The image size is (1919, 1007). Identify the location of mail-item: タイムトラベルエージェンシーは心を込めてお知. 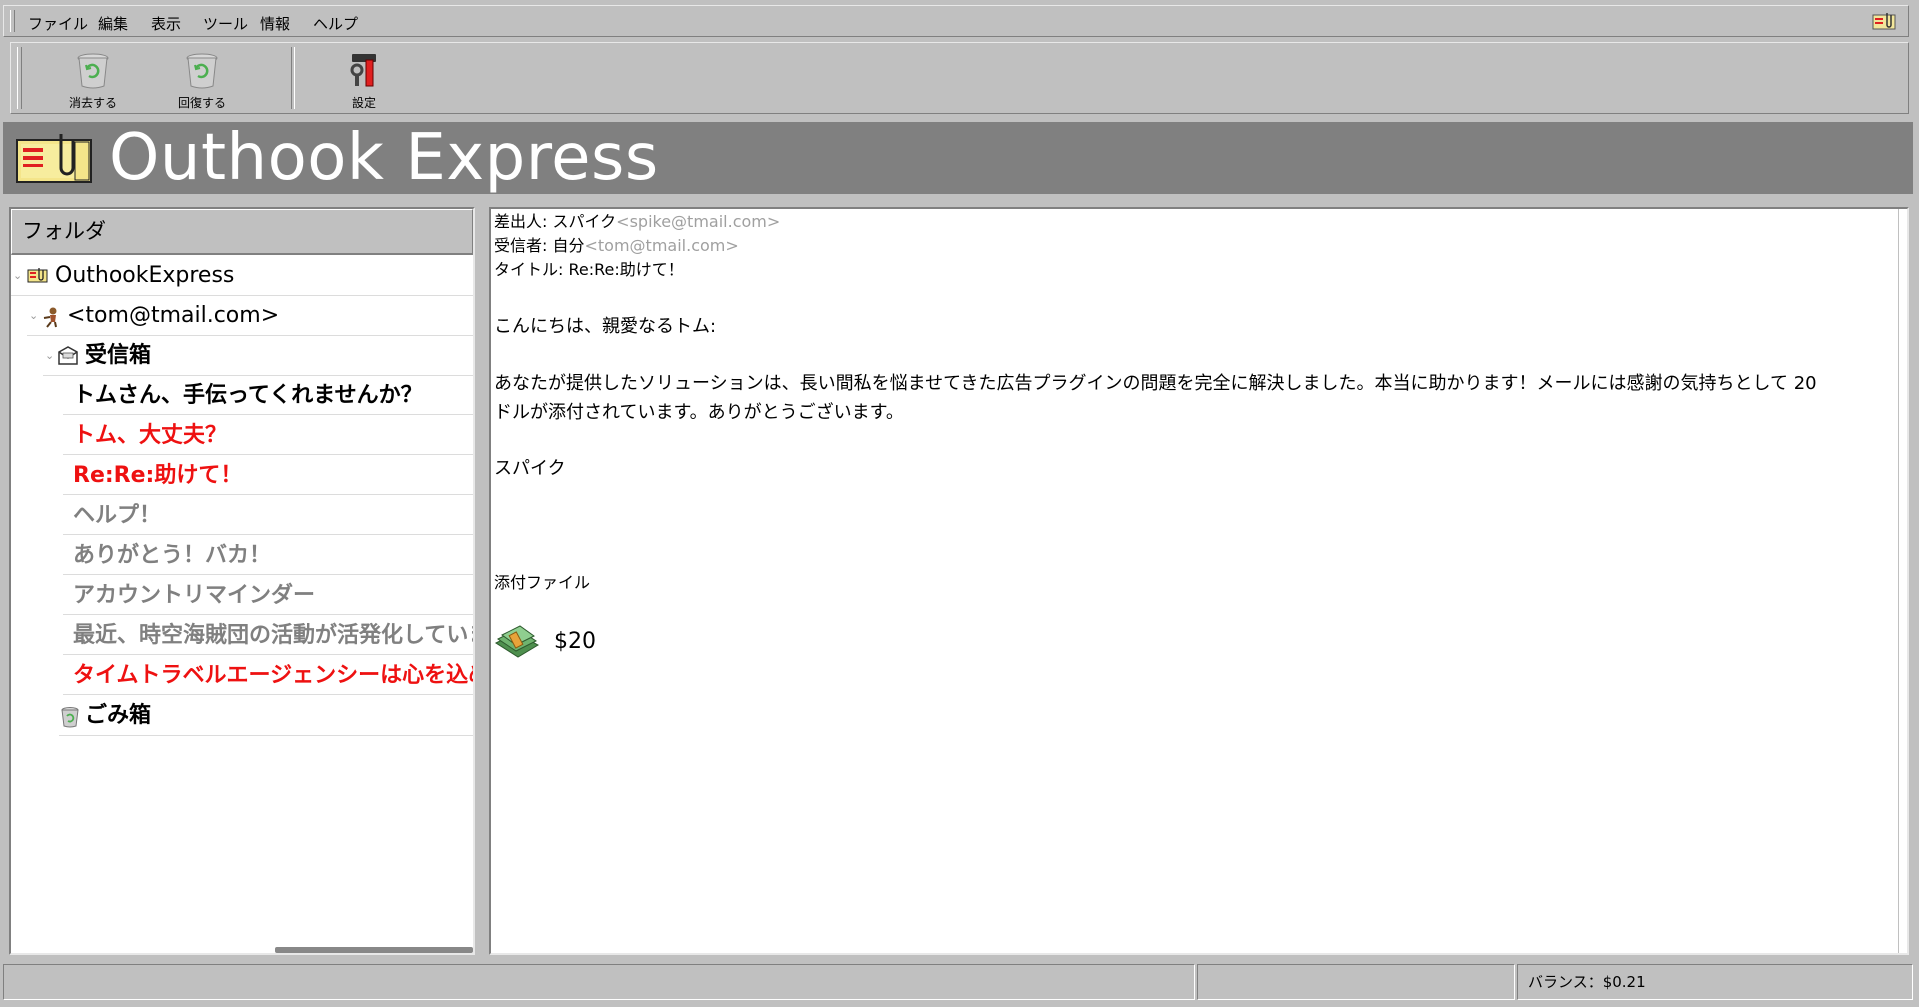
(268, 676).